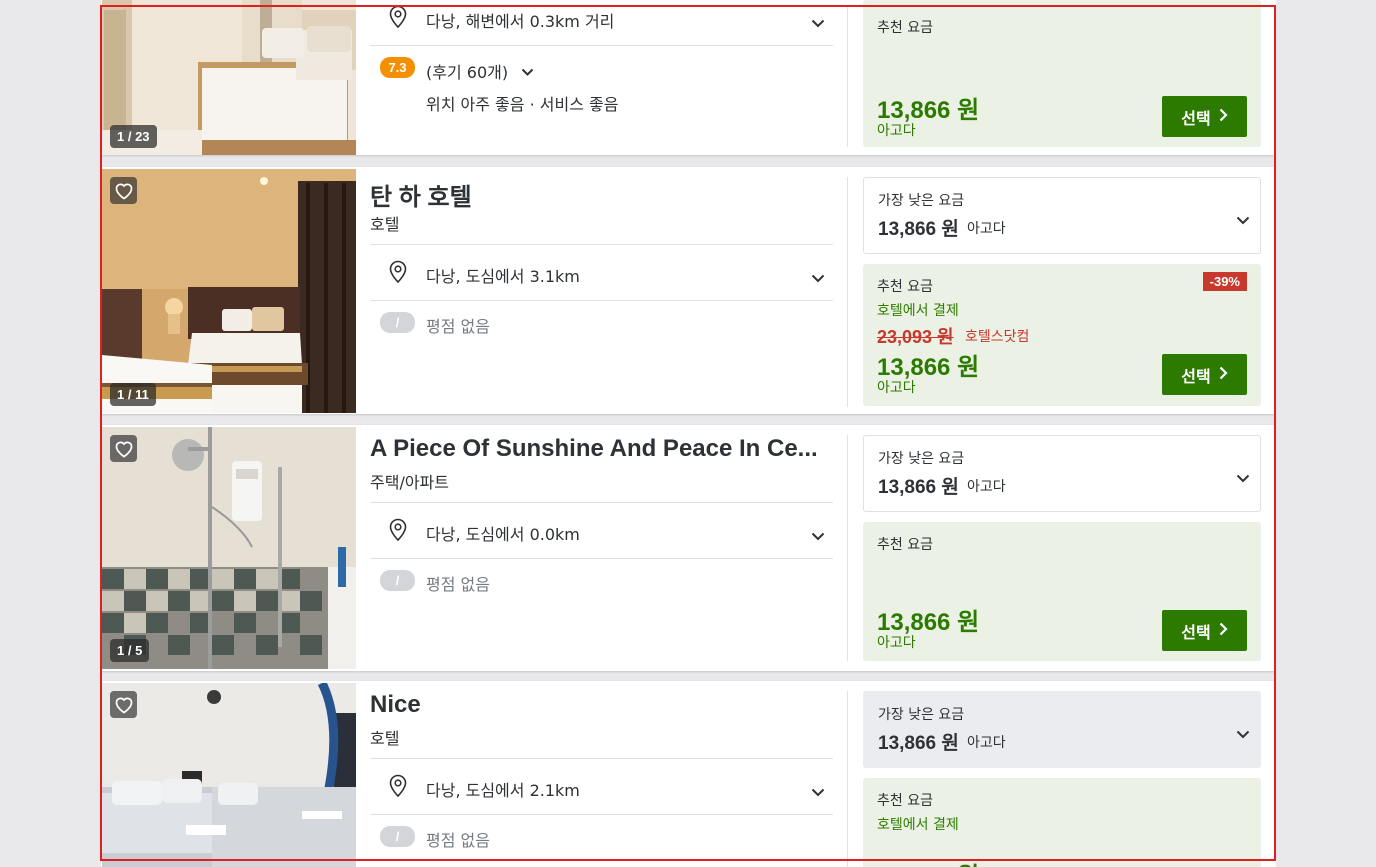  I want to click on original-price: 23,093 원, so click(915, 337).